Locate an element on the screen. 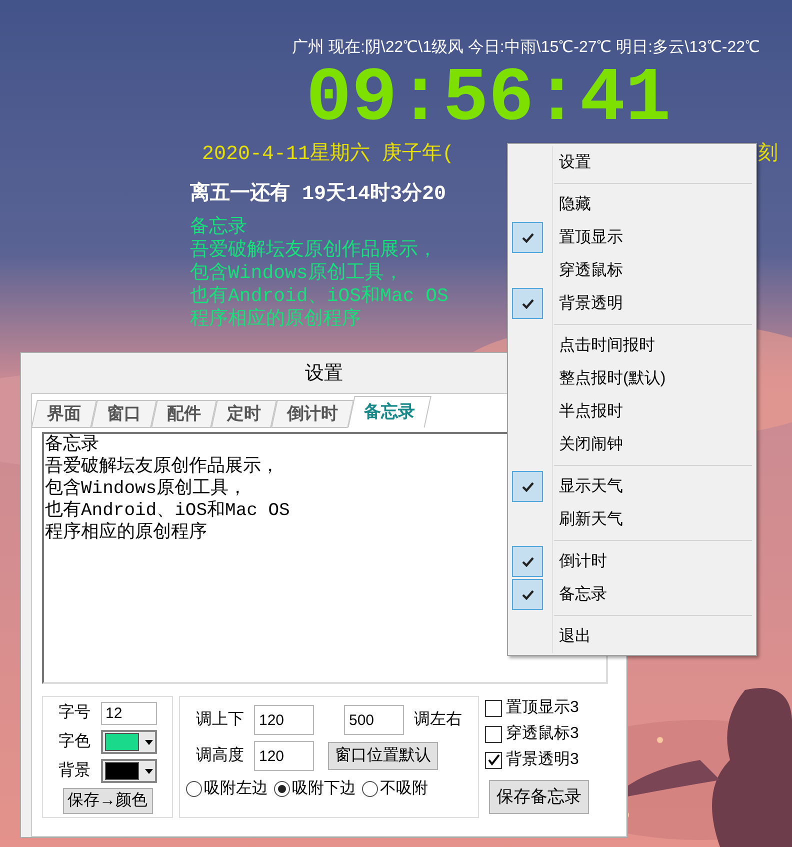 The width and height of the screenshot is (792, 847). option-checkbox: 穿透鼠标3 is located at coordinates (537, 734).